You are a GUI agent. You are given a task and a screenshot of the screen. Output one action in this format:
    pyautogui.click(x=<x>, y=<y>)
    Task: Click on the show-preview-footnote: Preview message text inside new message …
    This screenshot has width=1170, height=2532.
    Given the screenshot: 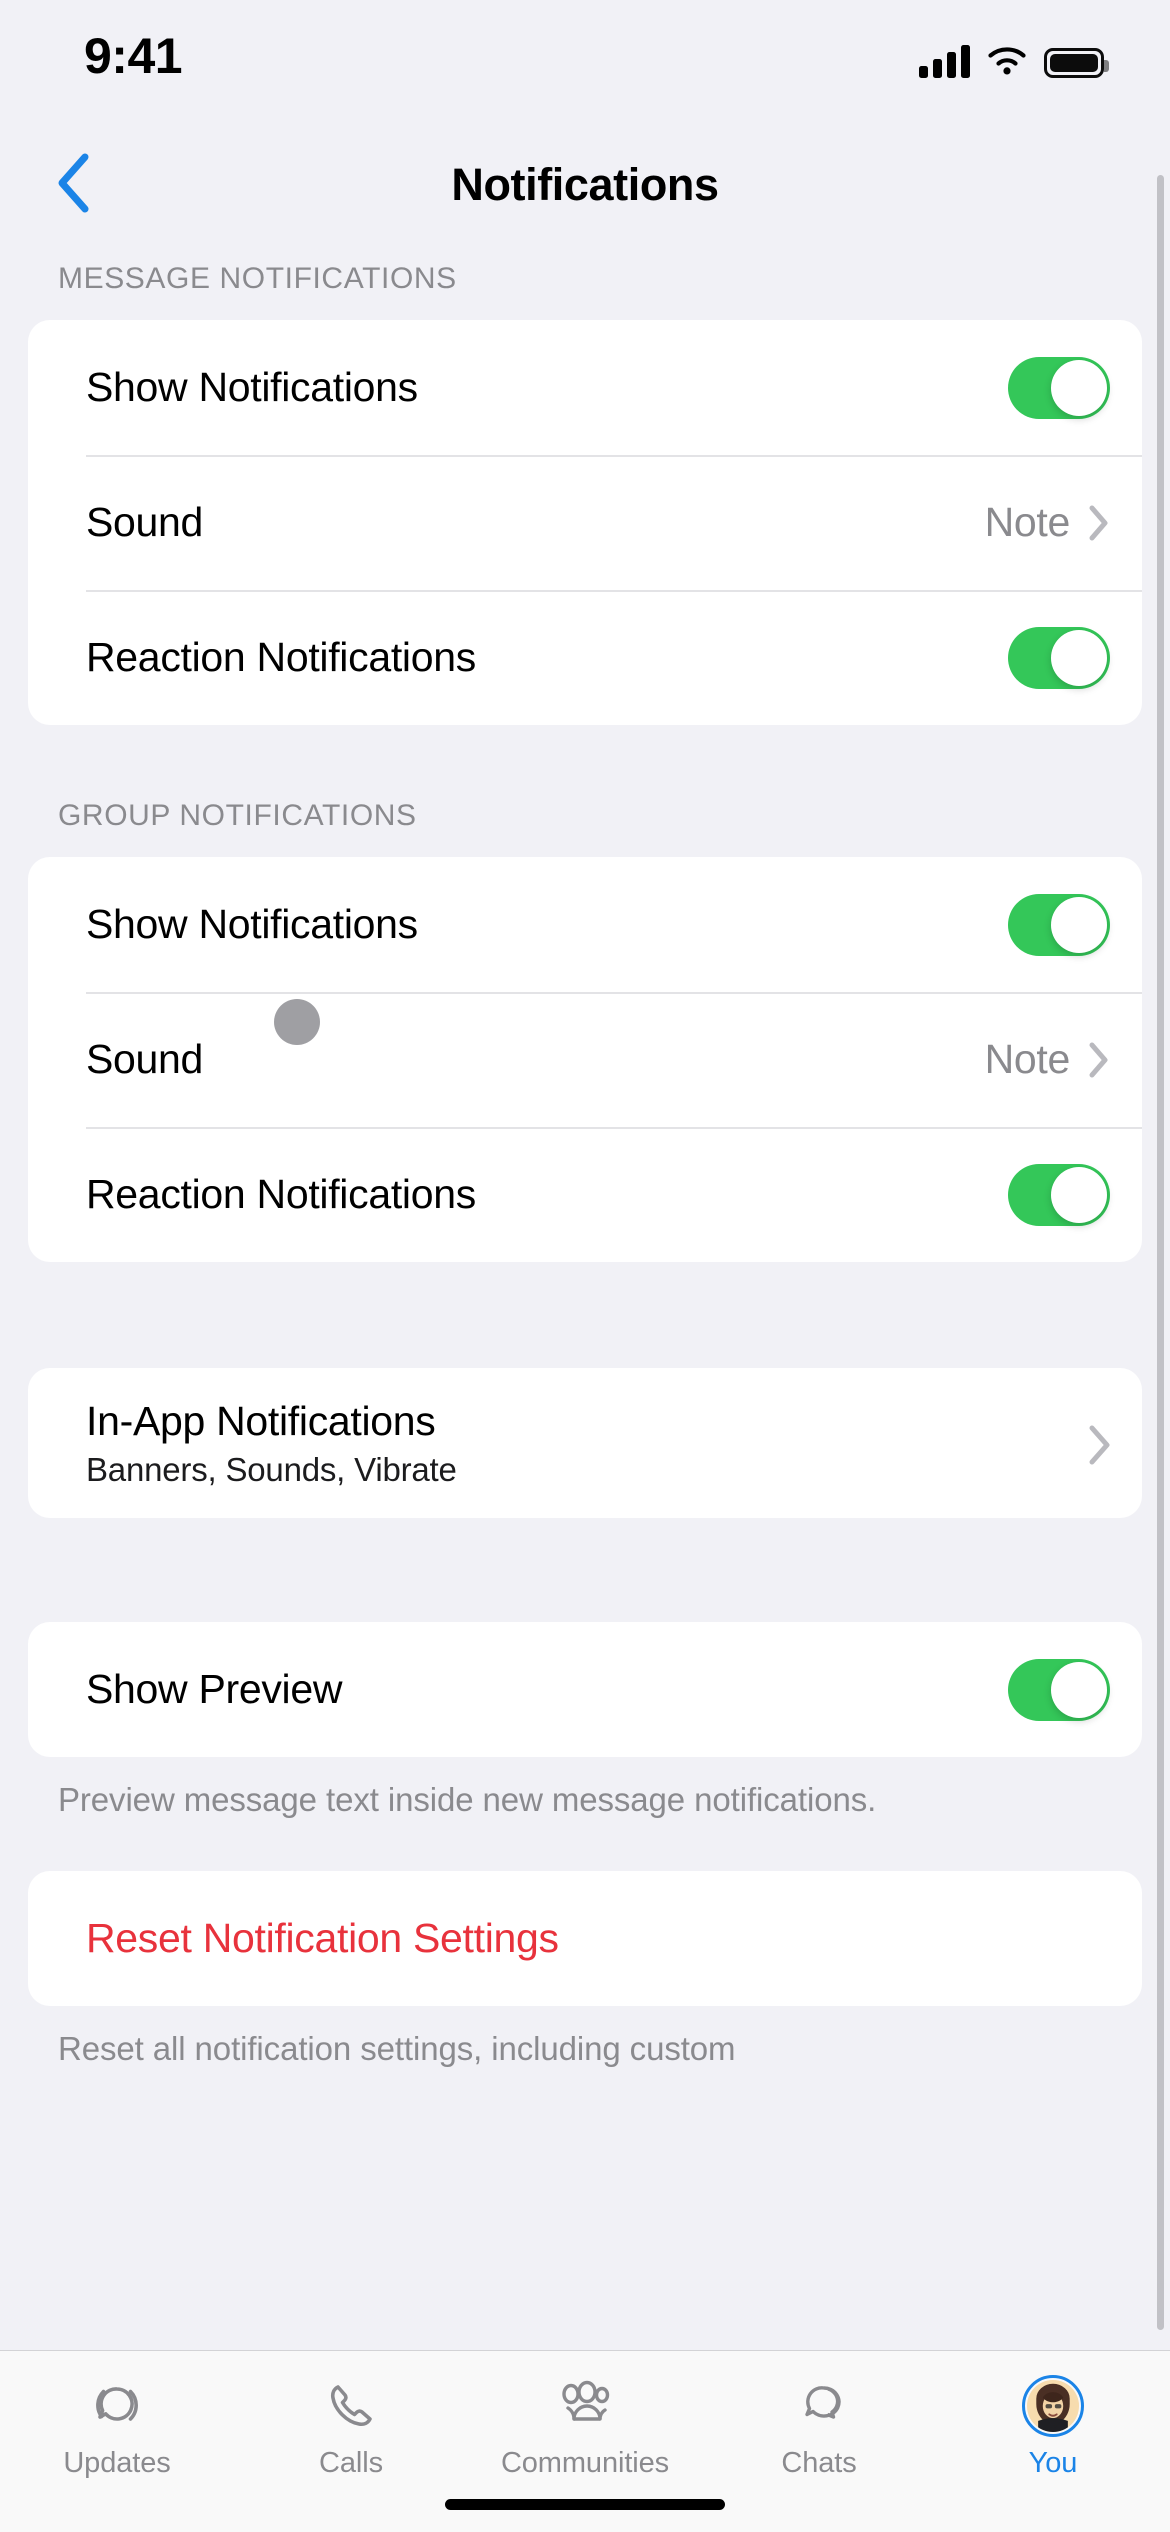 What is the action you would take?
    pyautogui.click(x=467, y=1799)
    